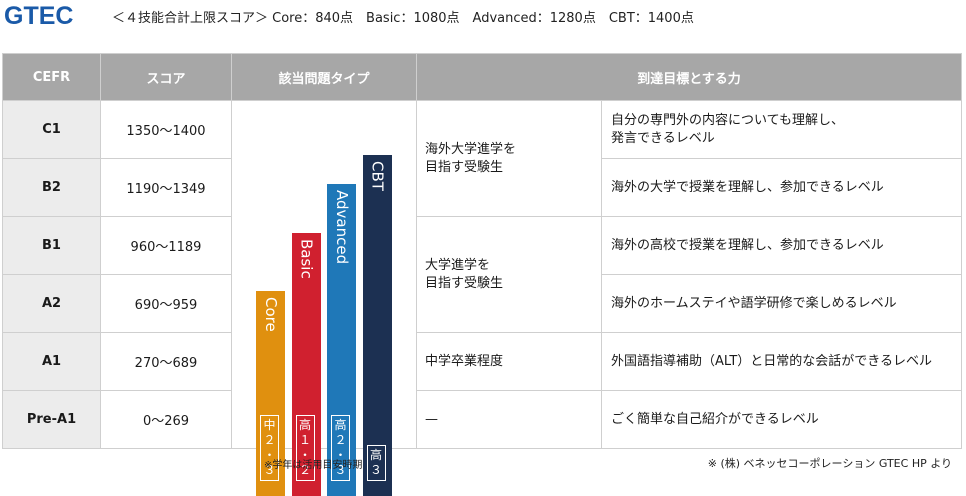 The width and height of the screenshot is (966, 496). What do you see at coordinates (324, 77) in the screenshot?
I see `header-test-type: 該当問題タイプ` at bounding box center [324, 77].